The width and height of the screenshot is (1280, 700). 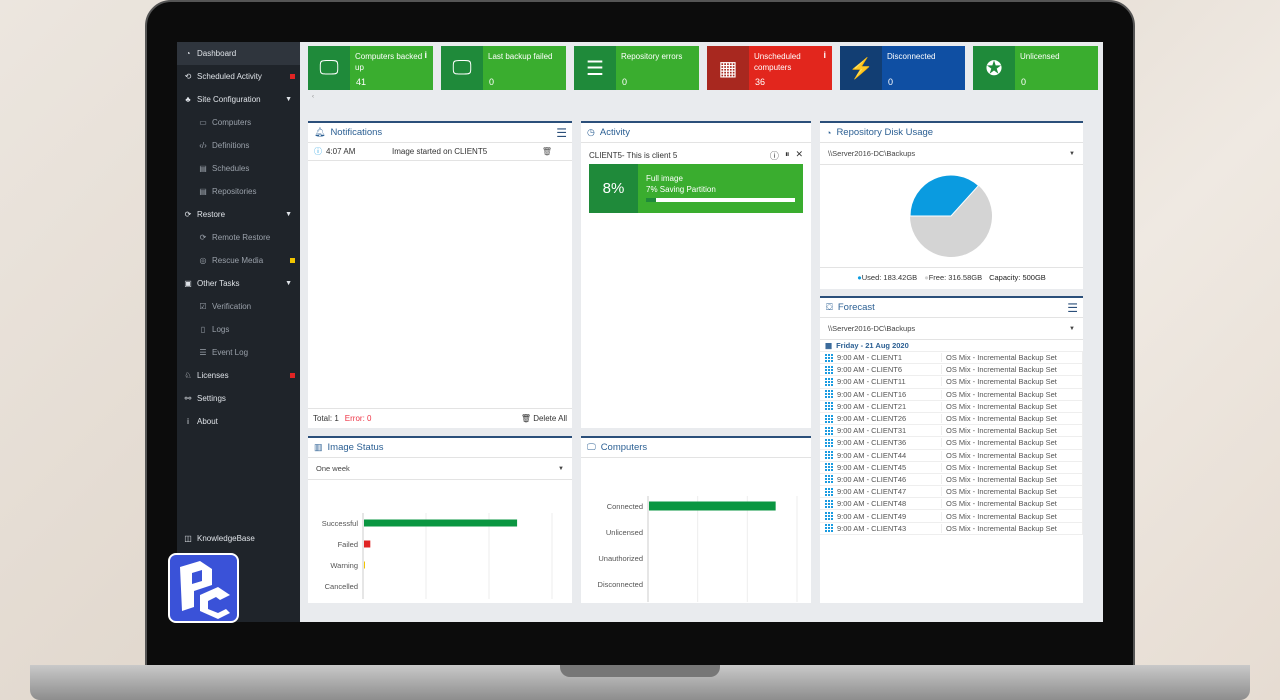 I want to click on repositories-icon: ▤, so click(x=203, y=191).